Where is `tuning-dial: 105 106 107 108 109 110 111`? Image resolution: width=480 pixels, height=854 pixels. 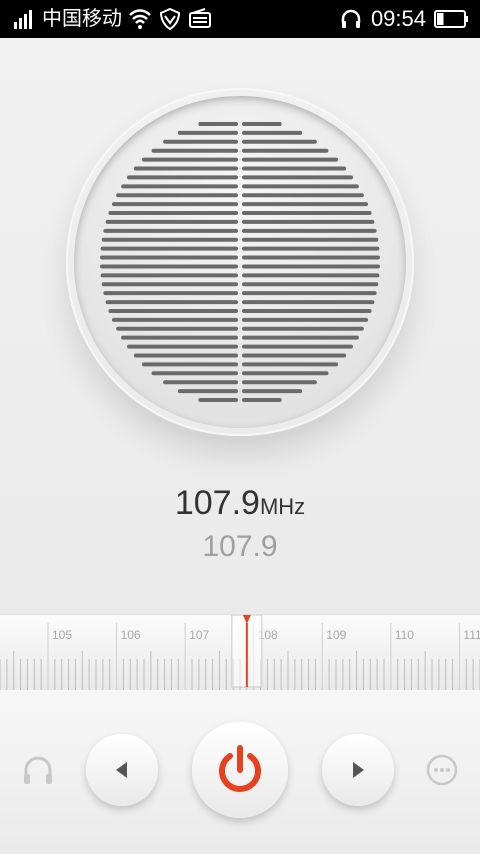 tuning-dial: 105 106 107 108 109 110 111 is located at coordinates (240, 652).